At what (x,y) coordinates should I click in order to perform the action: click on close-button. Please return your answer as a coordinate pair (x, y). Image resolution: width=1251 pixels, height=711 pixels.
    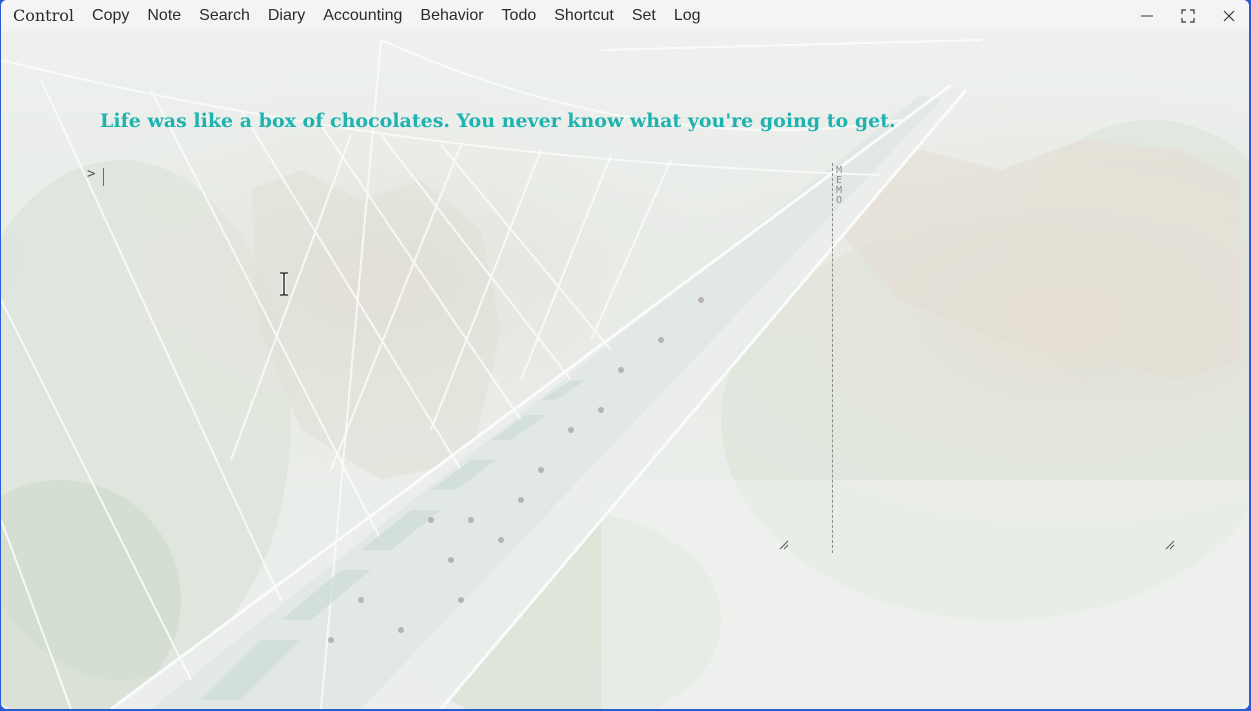
    Looking at the image, I should click on (1228, 15).